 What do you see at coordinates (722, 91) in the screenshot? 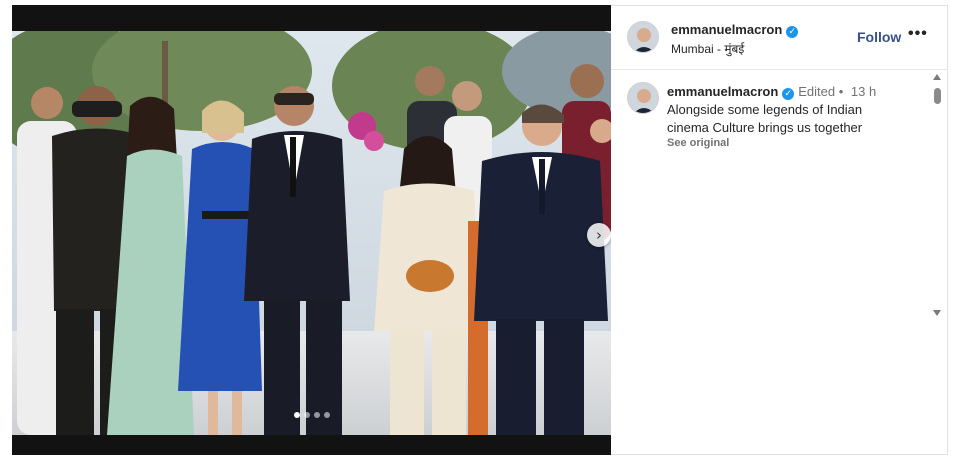
I see `caption-username-text: emmanuelmacron` at bounding box center [722, 91].